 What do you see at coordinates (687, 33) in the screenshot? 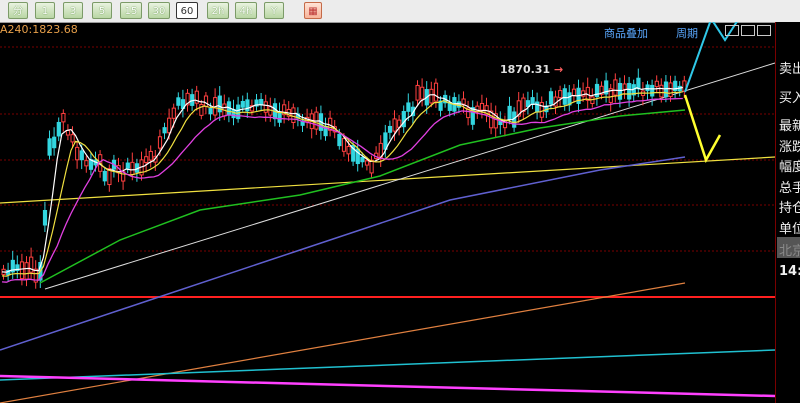
I see `period-link: 周期` at bounding box center [687, 33].